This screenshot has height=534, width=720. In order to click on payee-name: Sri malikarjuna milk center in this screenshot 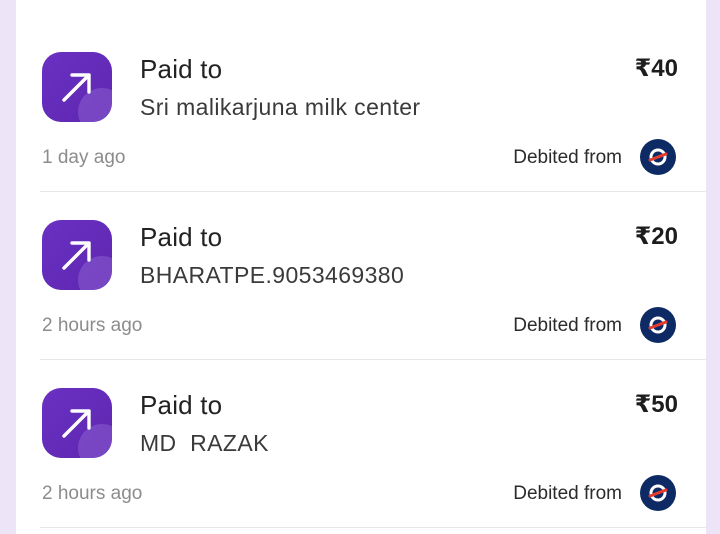, I will do `click(280, 107)`.